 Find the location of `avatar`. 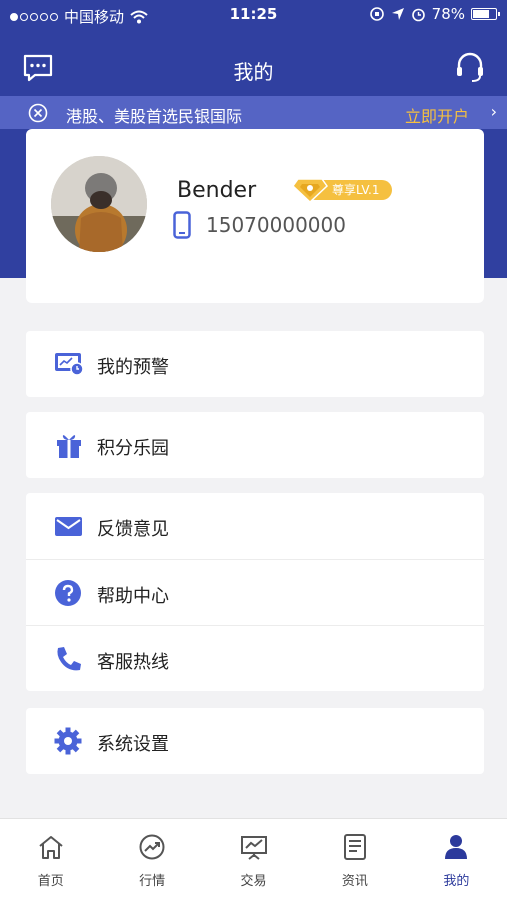

avatar is located at coordinates (99, 204).